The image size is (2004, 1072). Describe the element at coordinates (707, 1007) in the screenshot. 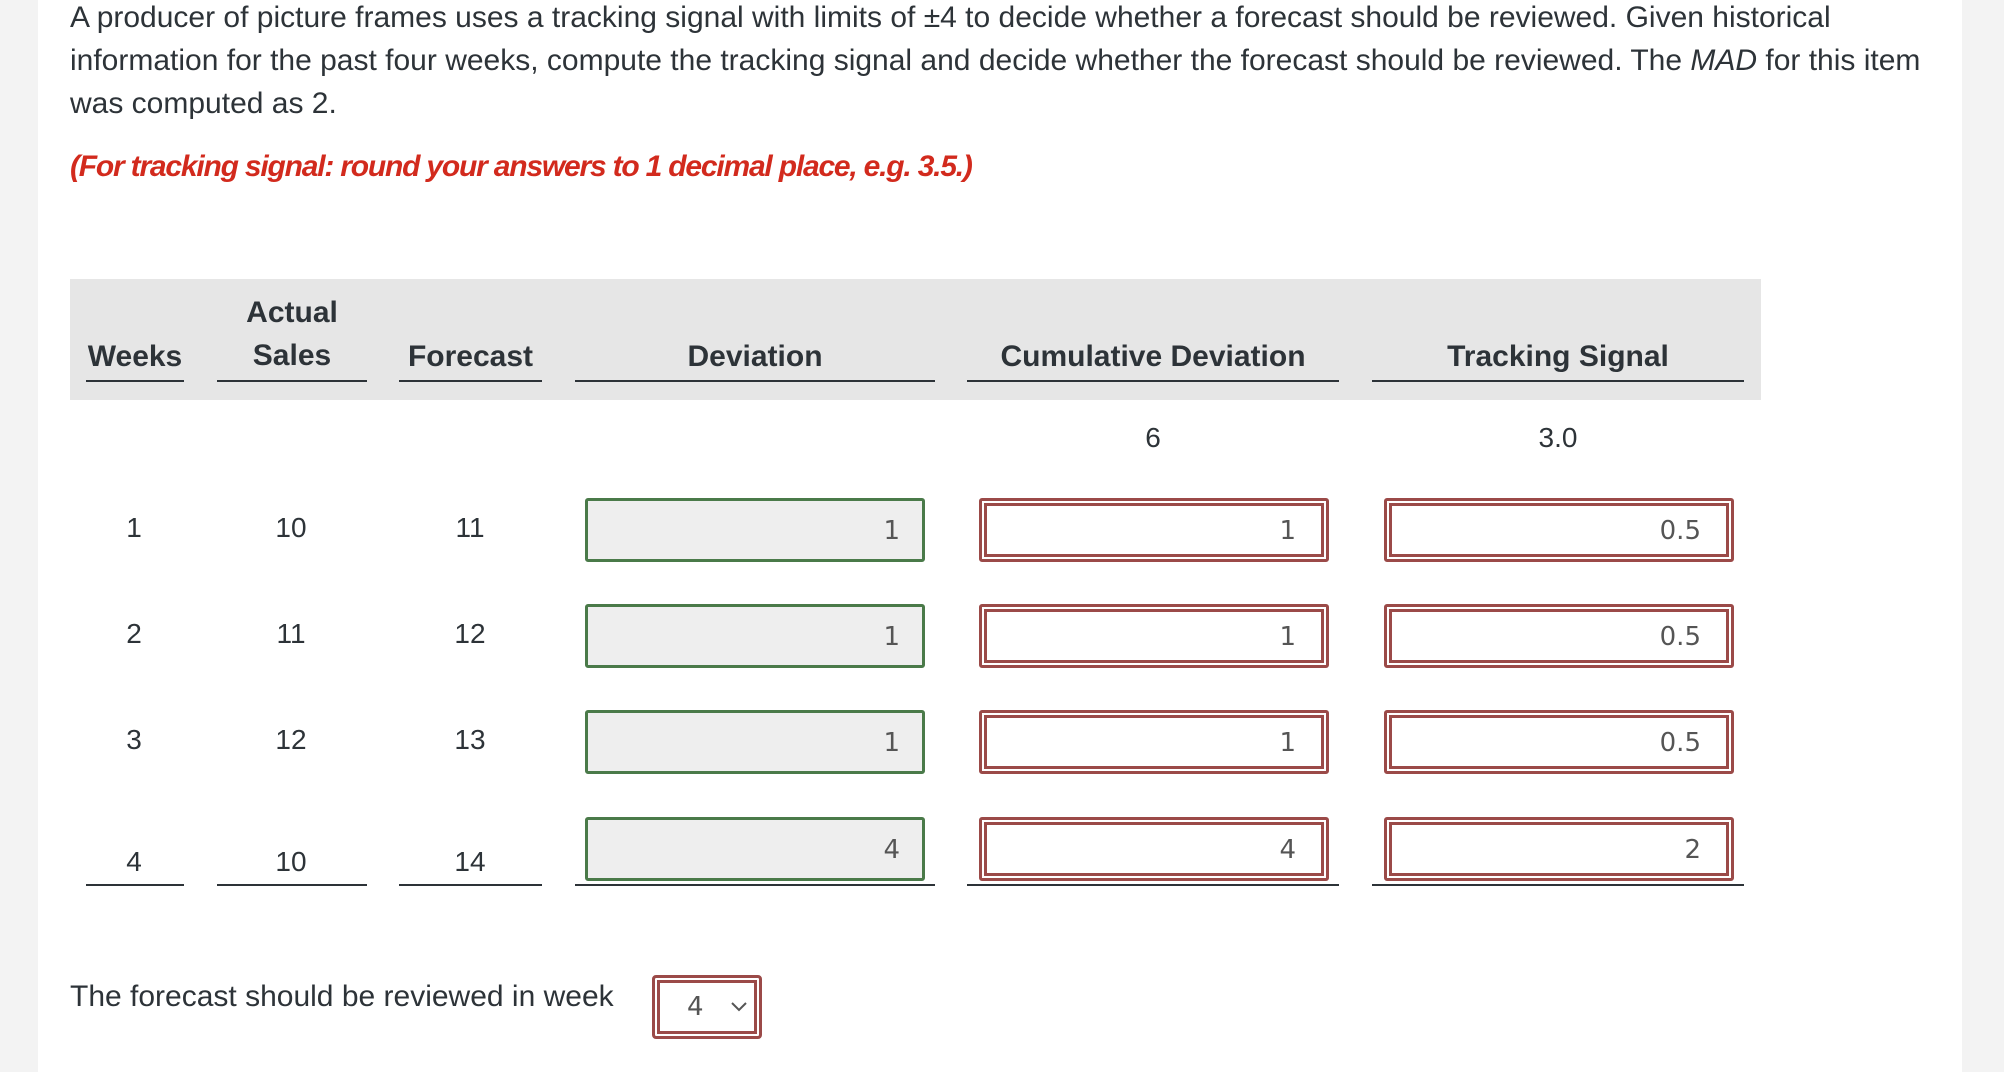

I see `review-week-select: 4` at that location.